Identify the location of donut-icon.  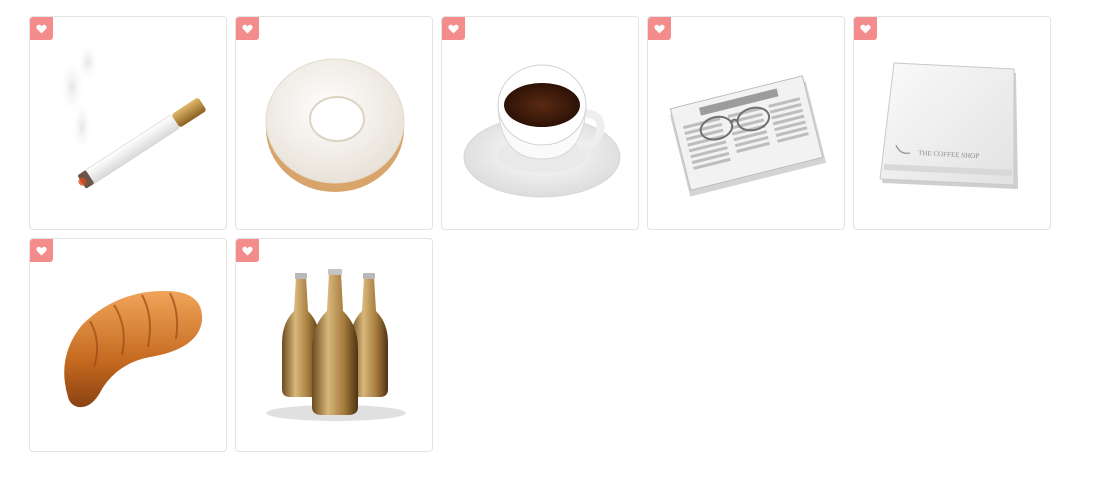
(334, 123).